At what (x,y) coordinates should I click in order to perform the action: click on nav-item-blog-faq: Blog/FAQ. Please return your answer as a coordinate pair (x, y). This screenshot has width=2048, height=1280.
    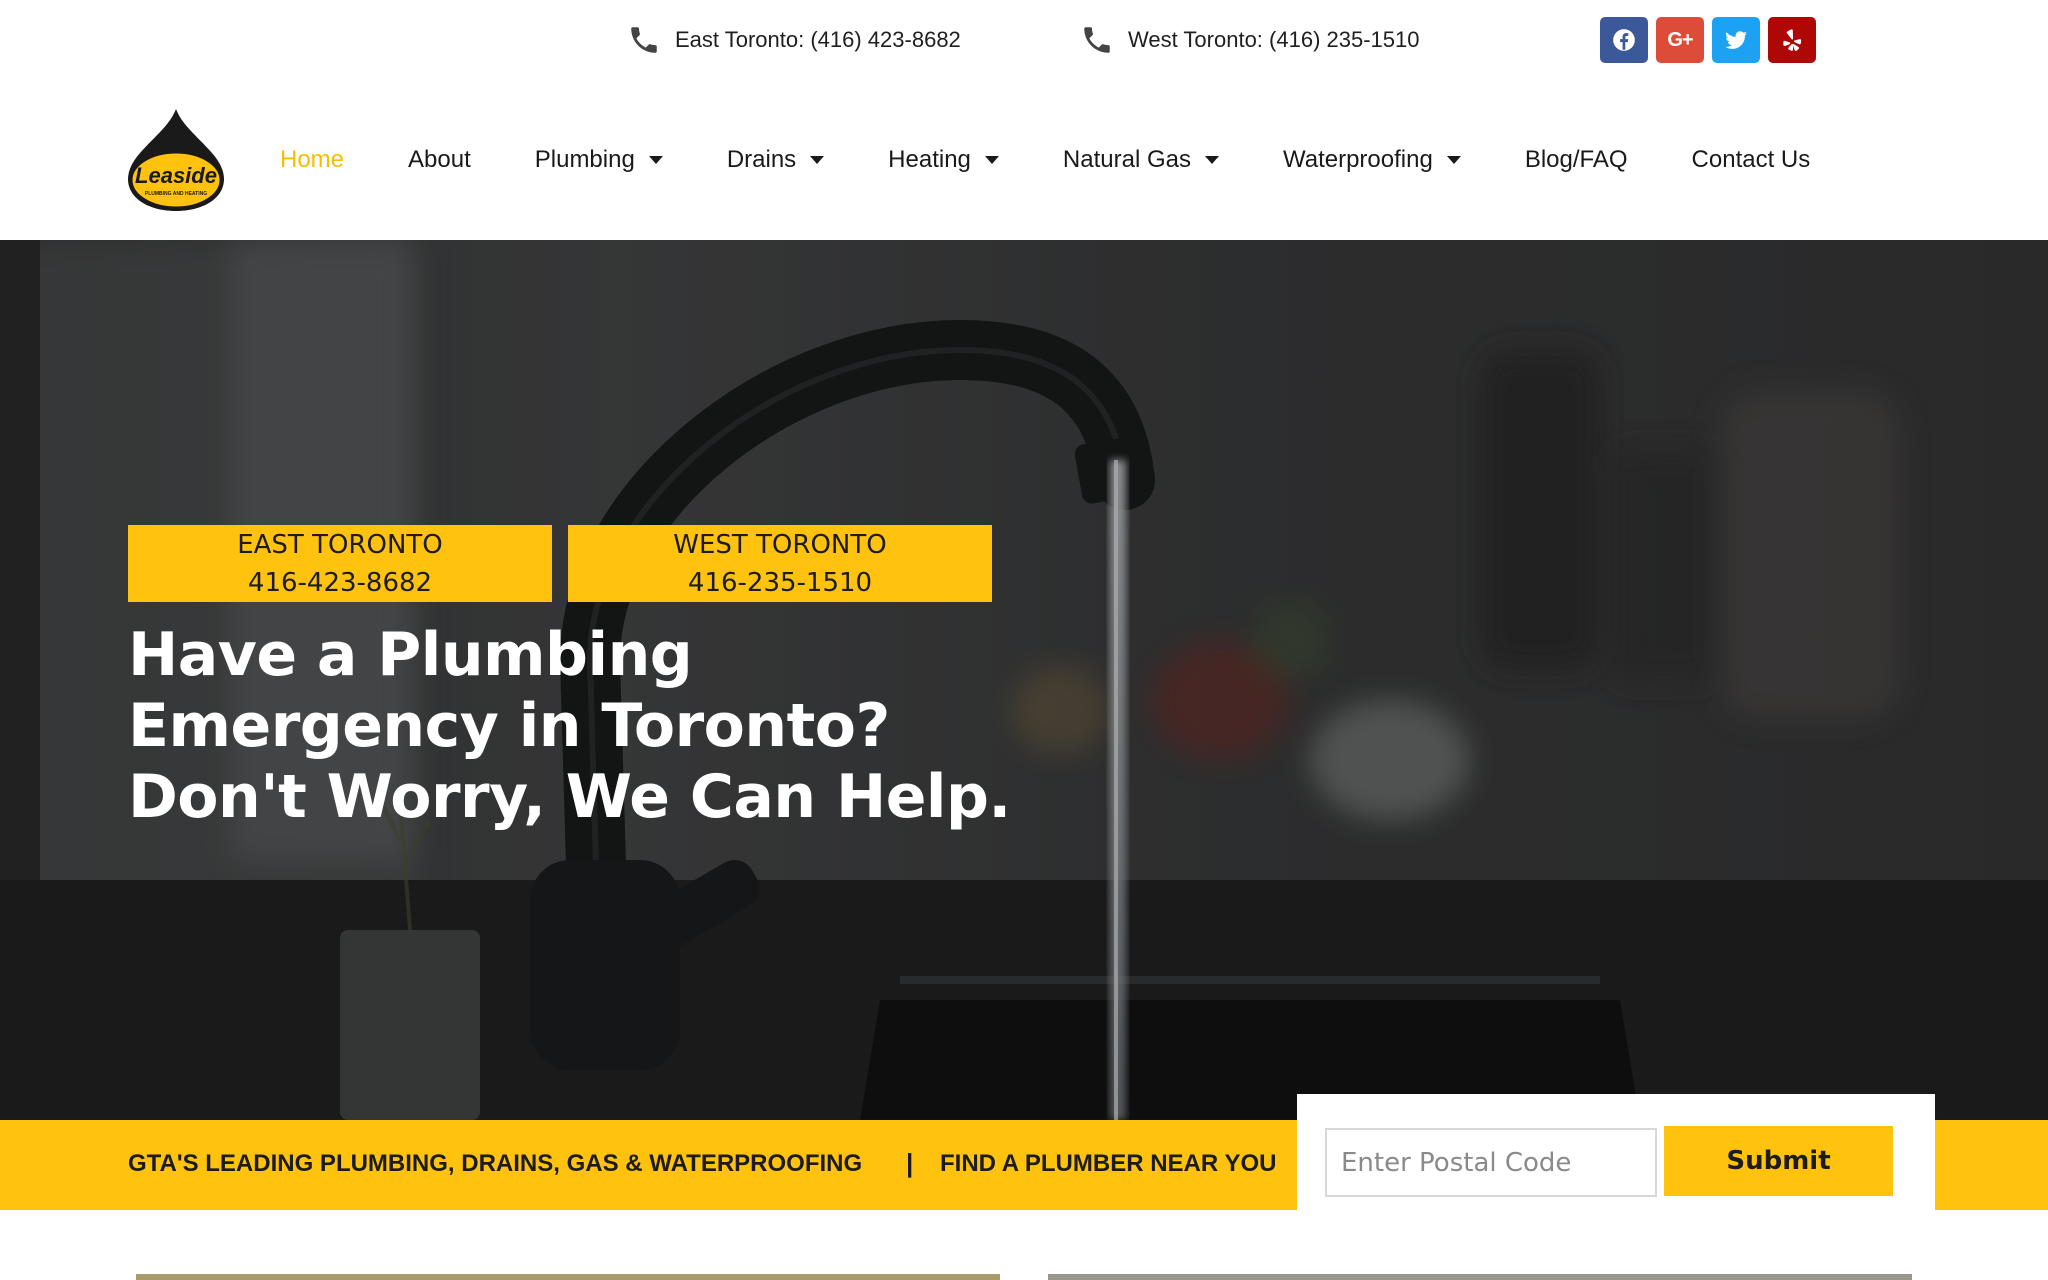
    Looking at the image, I should click on (1576, 160).